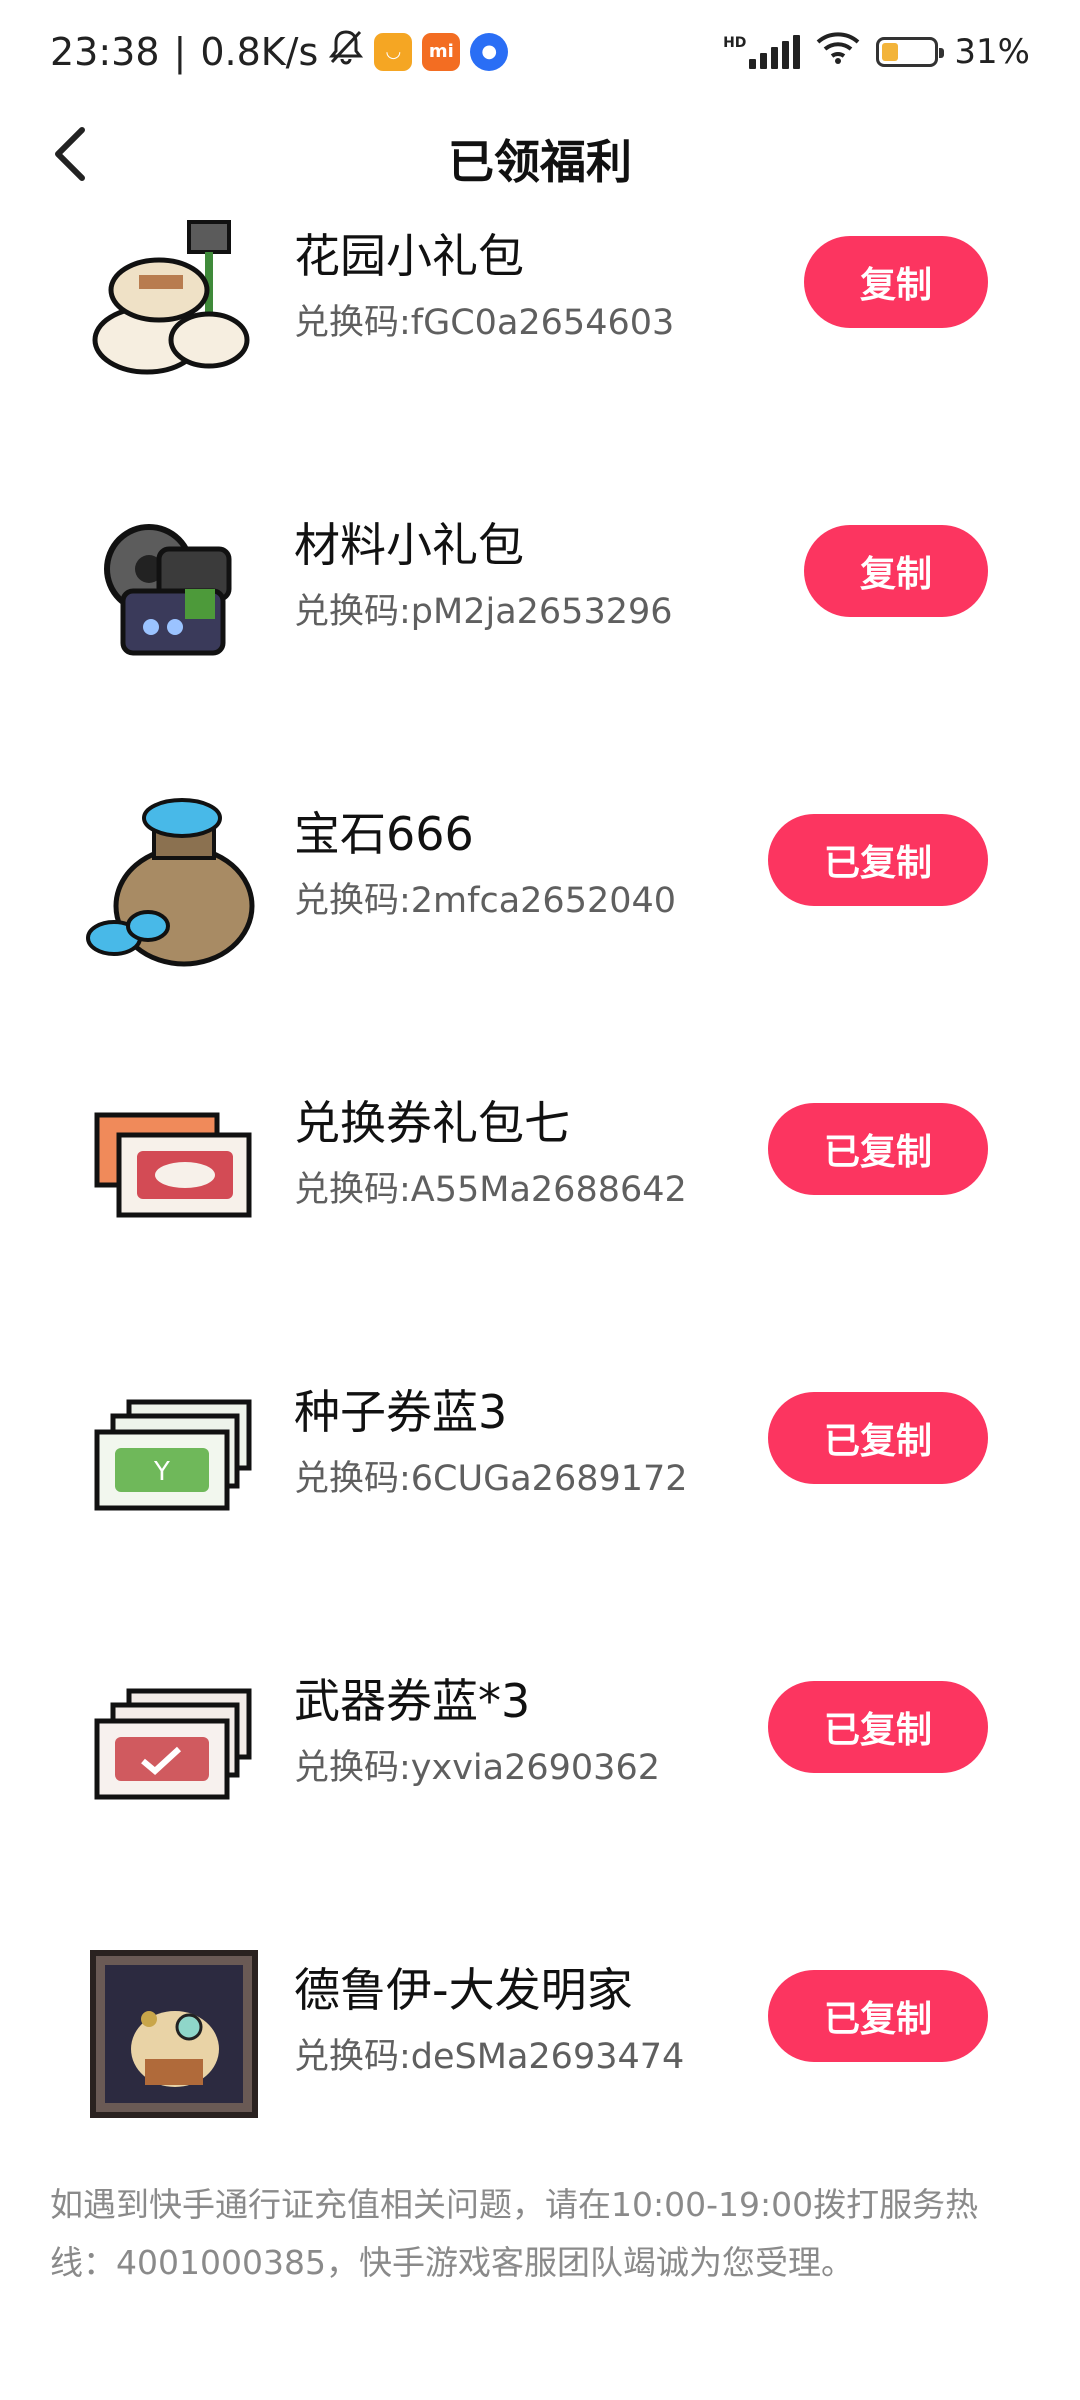  I want to click on druid-portrait-icon, so click(174, 2034).